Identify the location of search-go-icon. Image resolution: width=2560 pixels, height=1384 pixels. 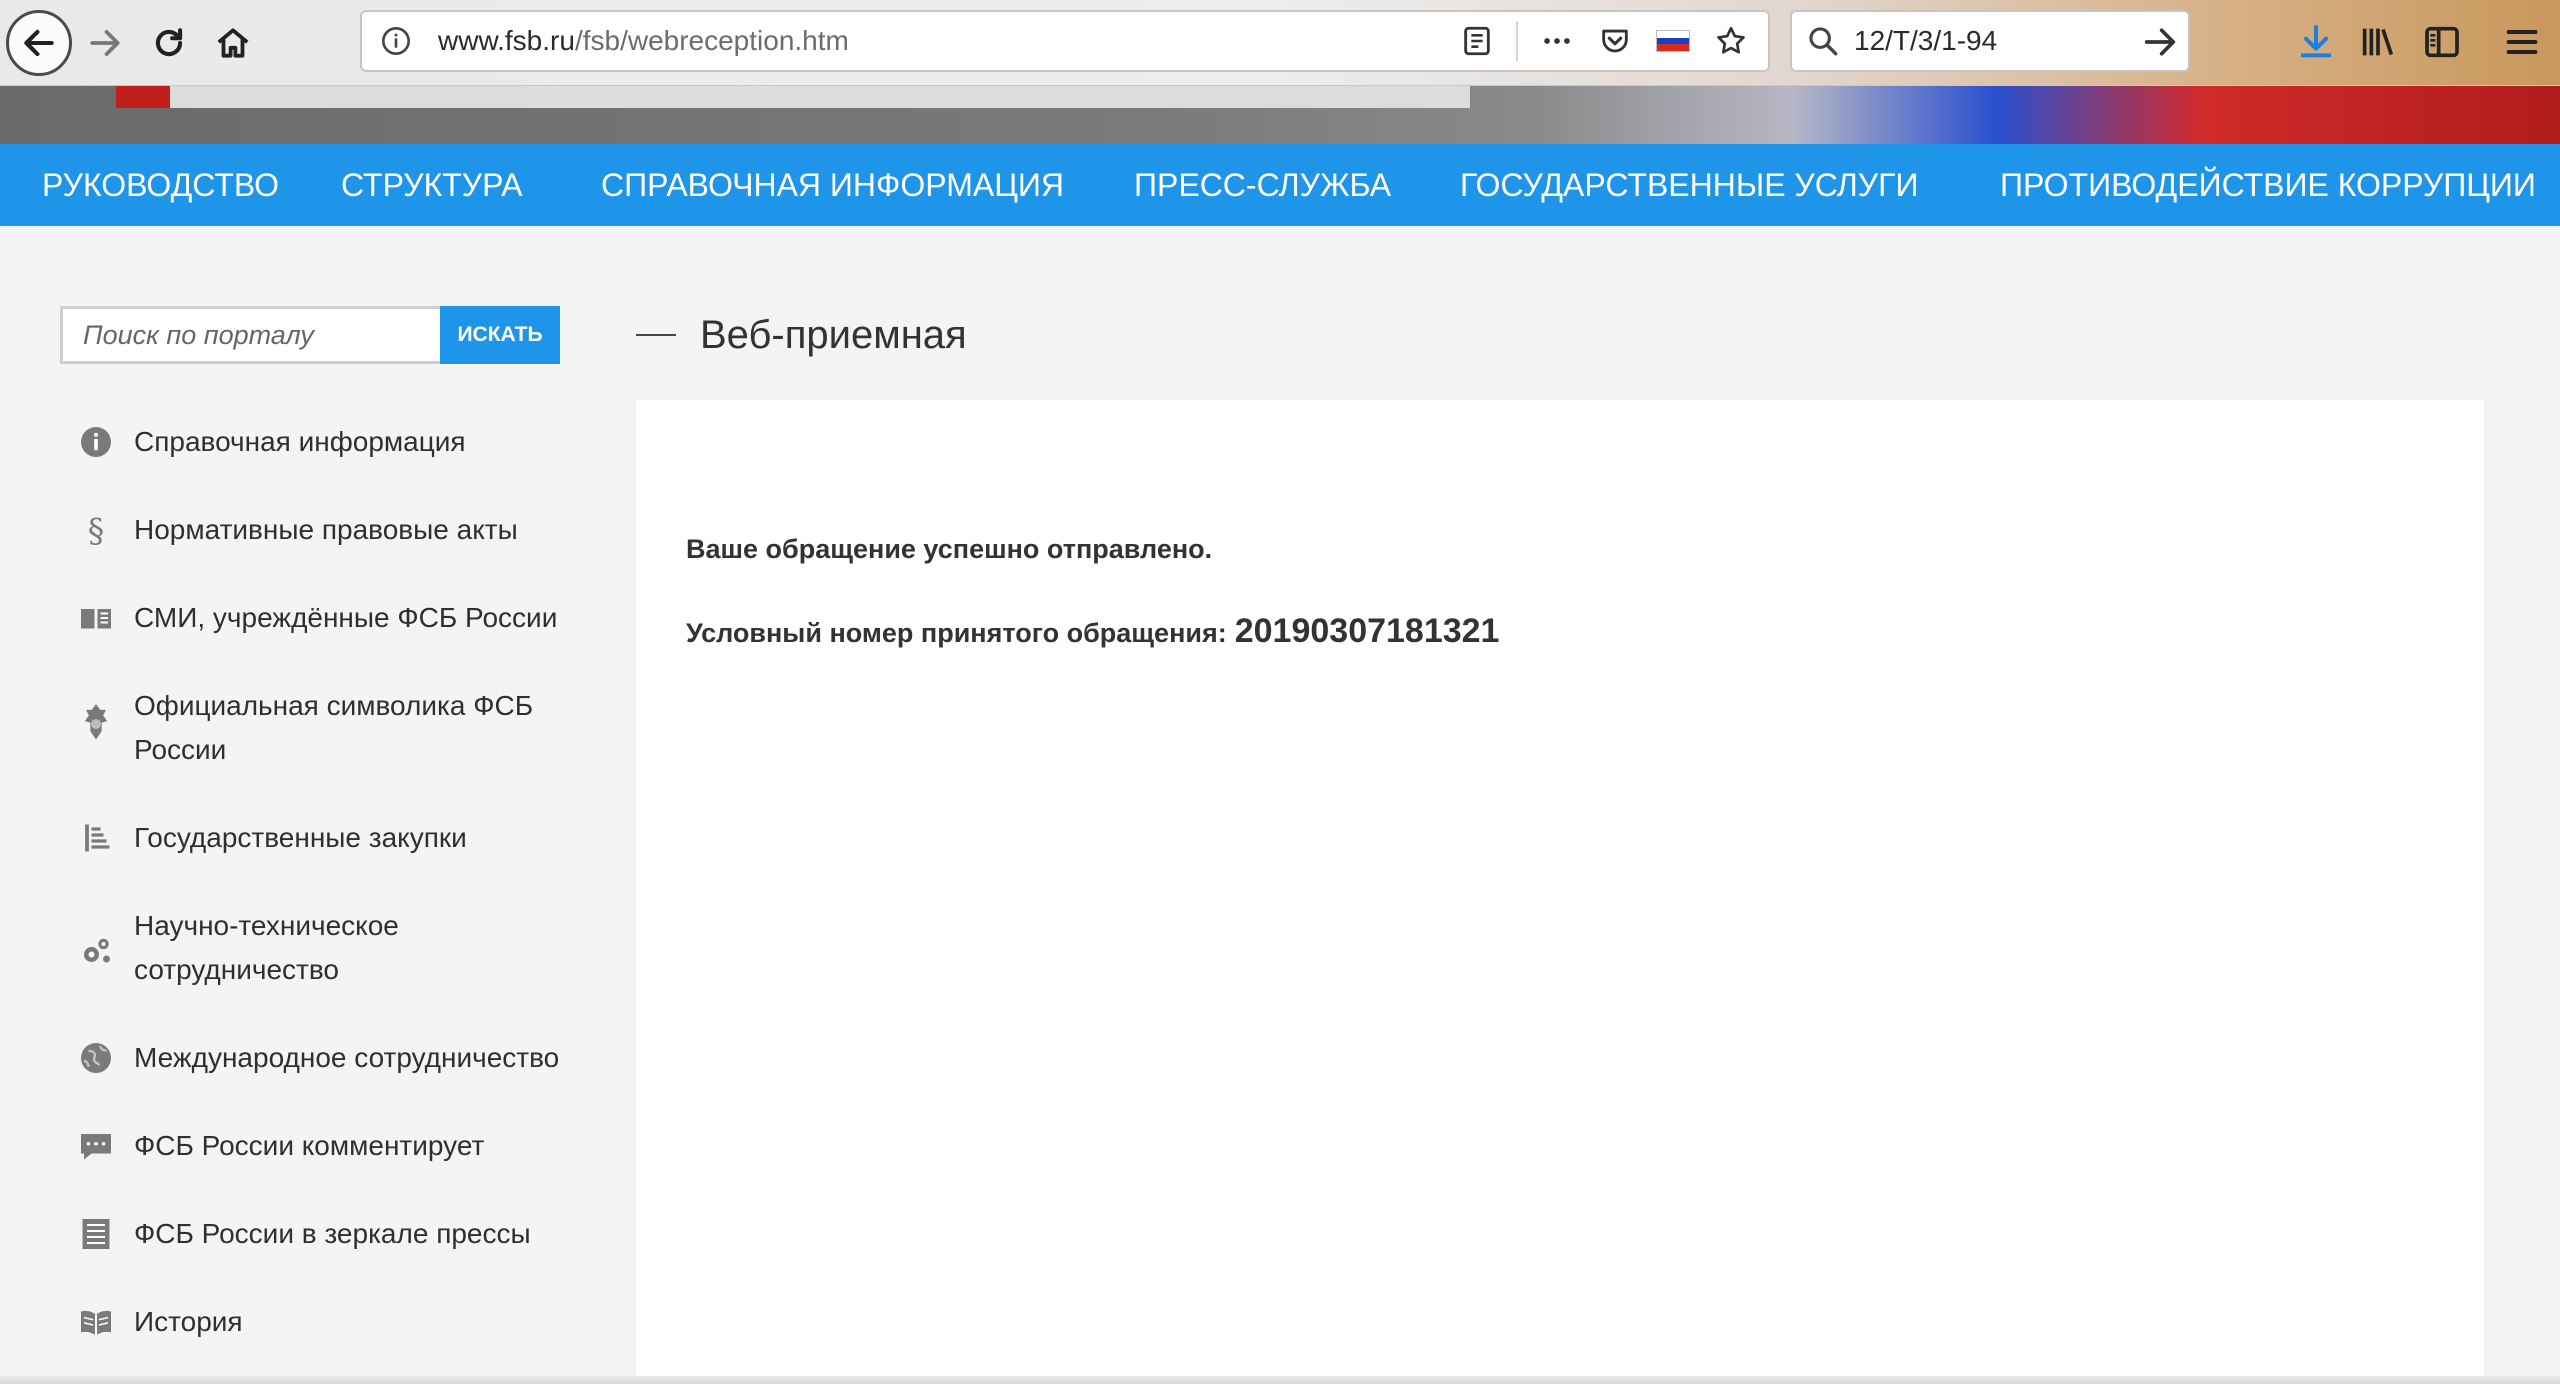
(2160, 42).